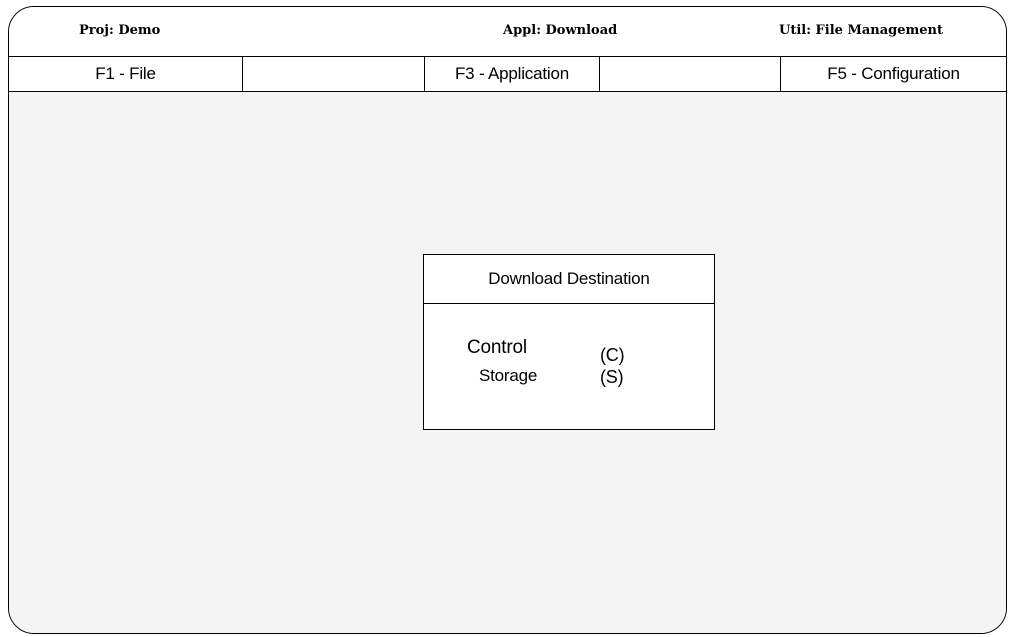 The width and height of the screenshot is (1010, 637). Describe the element at coordinates (861, 30) in the screenshot. I see `utility-label: Util: File Management` at that location.